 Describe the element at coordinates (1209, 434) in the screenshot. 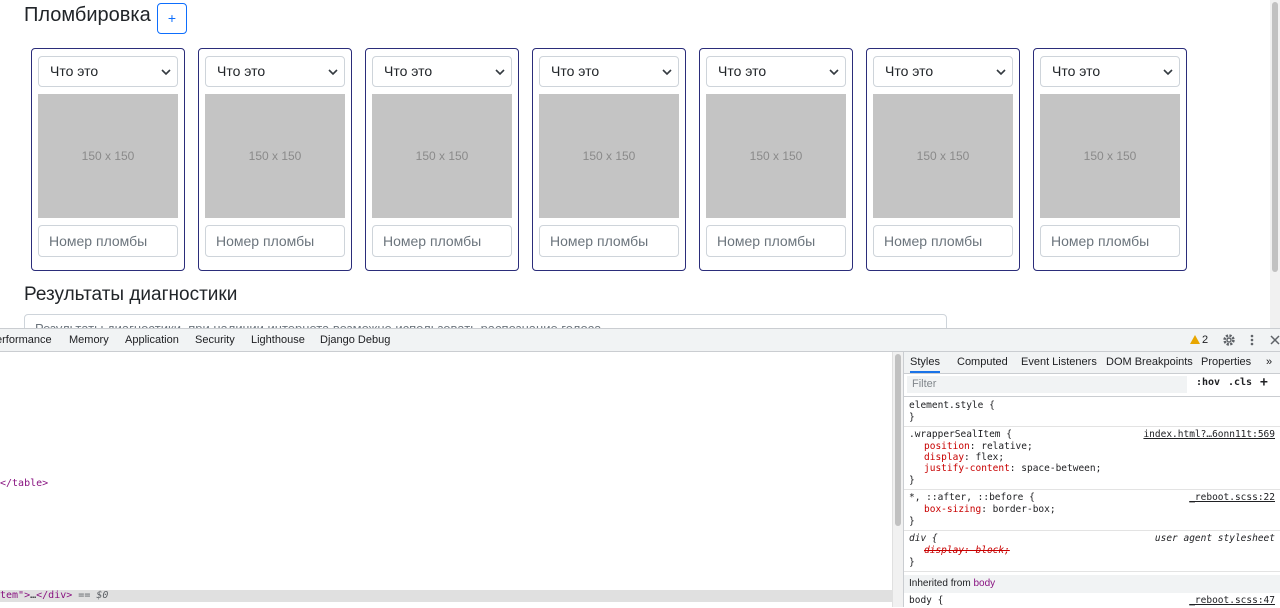

I see `rule-source-link: index.html?…6onn11t:569` at that location.